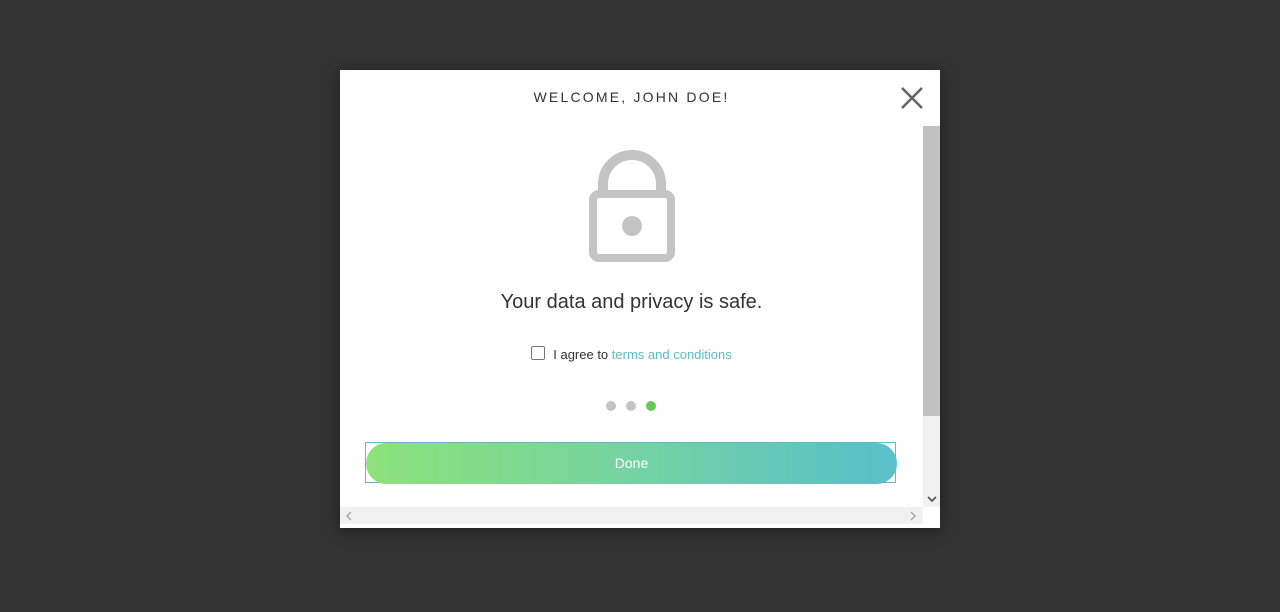  I want to click on privacy-message: Your data and privacy is safe., so click(631, 302).